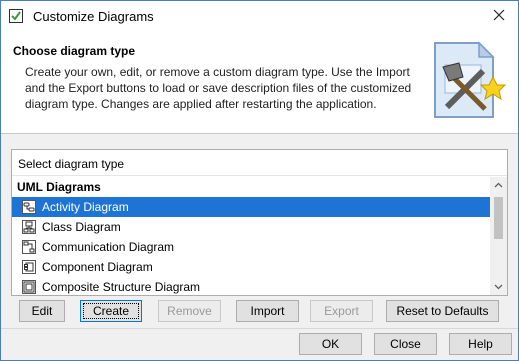 The width and height of the screenshot is (519, 361). Describe the element at coordinates (267, 311) in the screenshot. I see `import-button: Import` at that location.